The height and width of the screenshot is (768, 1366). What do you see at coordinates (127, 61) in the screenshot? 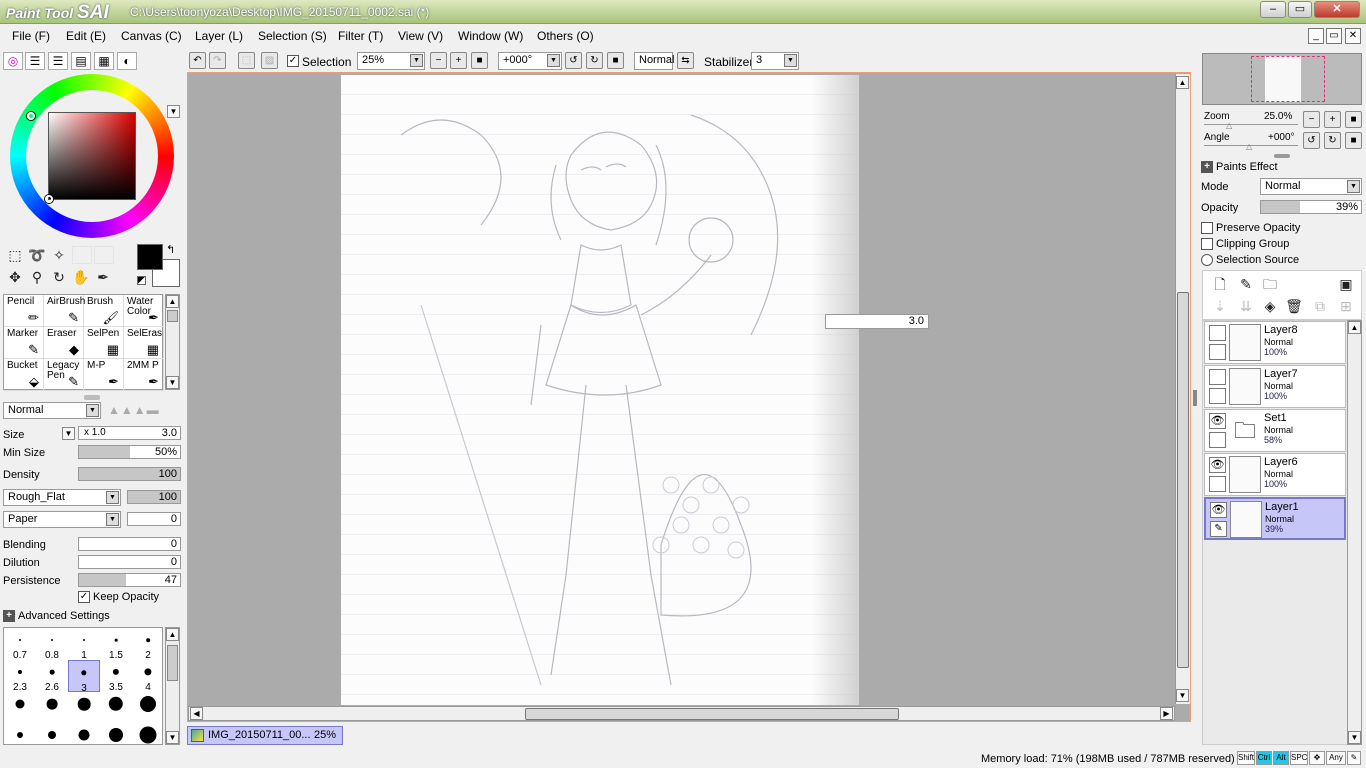
I see `tab-scratchpad: ◐` at bounding box center [127, 61].